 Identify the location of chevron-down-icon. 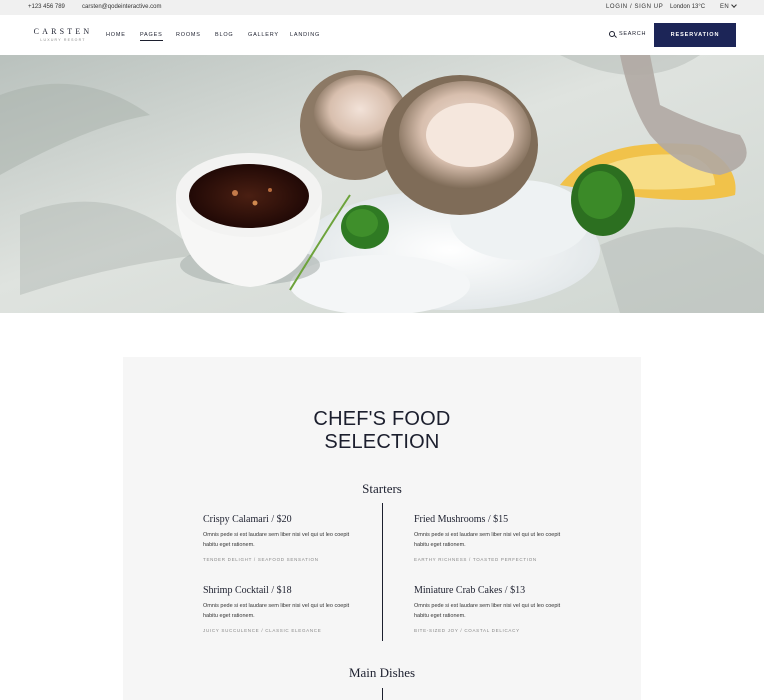
(734, 5).